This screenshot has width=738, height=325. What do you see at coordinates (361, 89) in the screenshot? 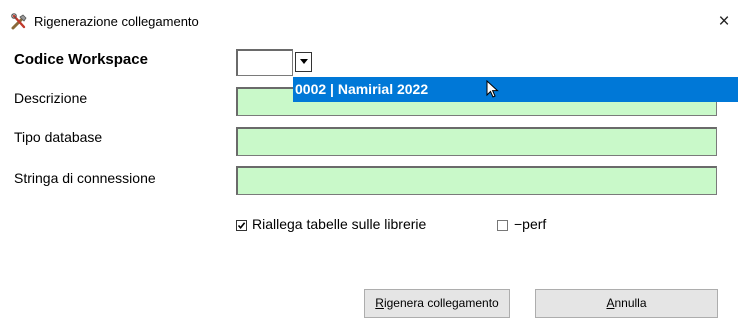
I see `dropdown-option: 0002 | Namirial 2022` at bounding box center [361, 89].